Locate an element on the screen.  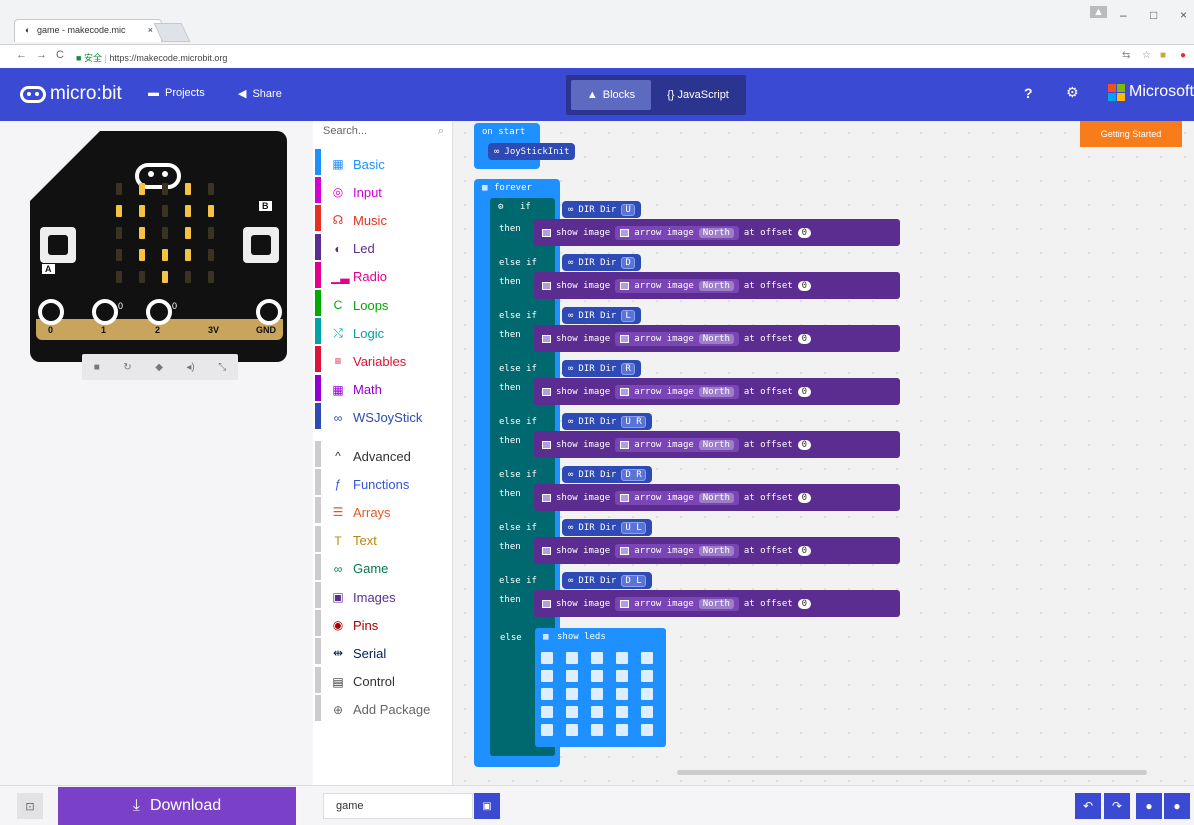
dir-condition-block: ∞ DIR Dir D L is located at coordinates (607, 580).